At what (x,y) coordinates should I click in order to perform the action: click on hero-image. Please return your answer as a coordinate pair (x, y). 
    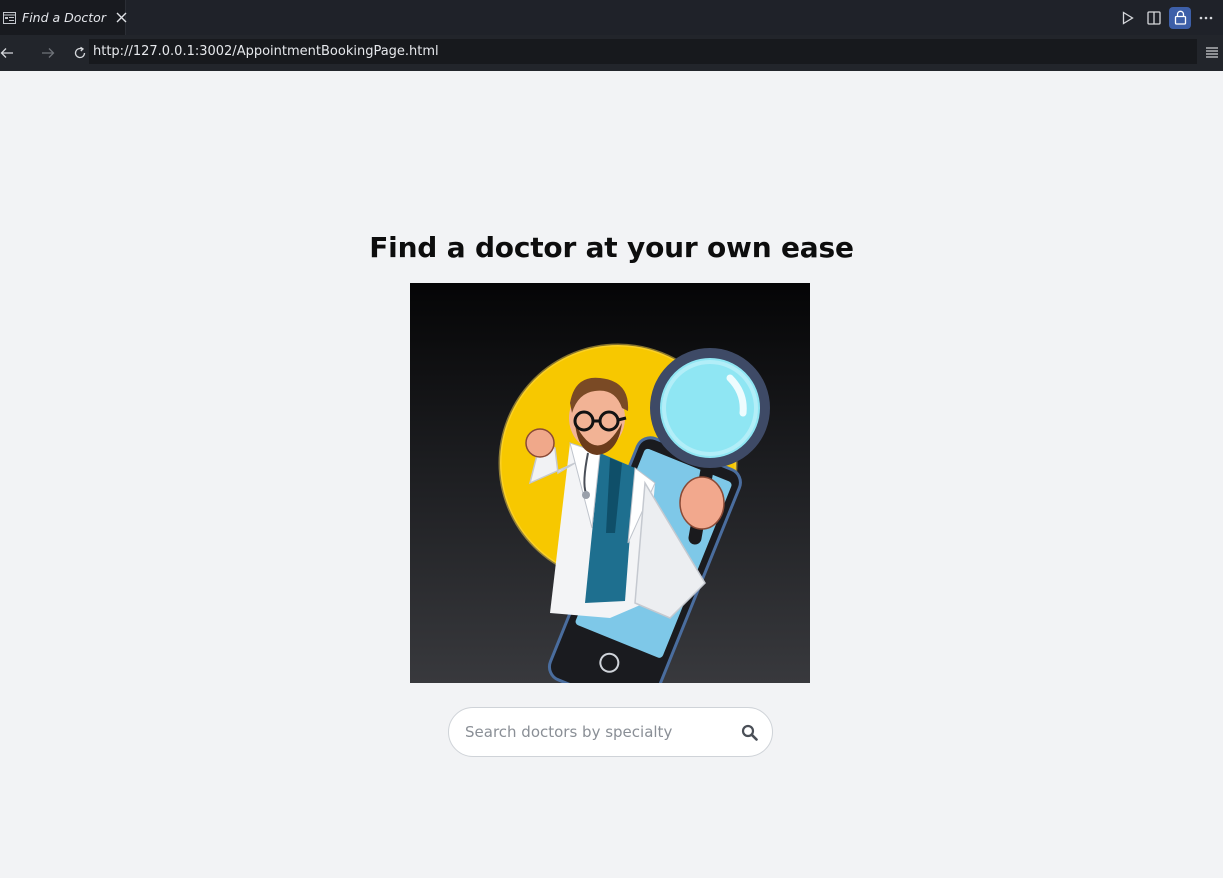
    Looking at the image, I should click on (610, 483).